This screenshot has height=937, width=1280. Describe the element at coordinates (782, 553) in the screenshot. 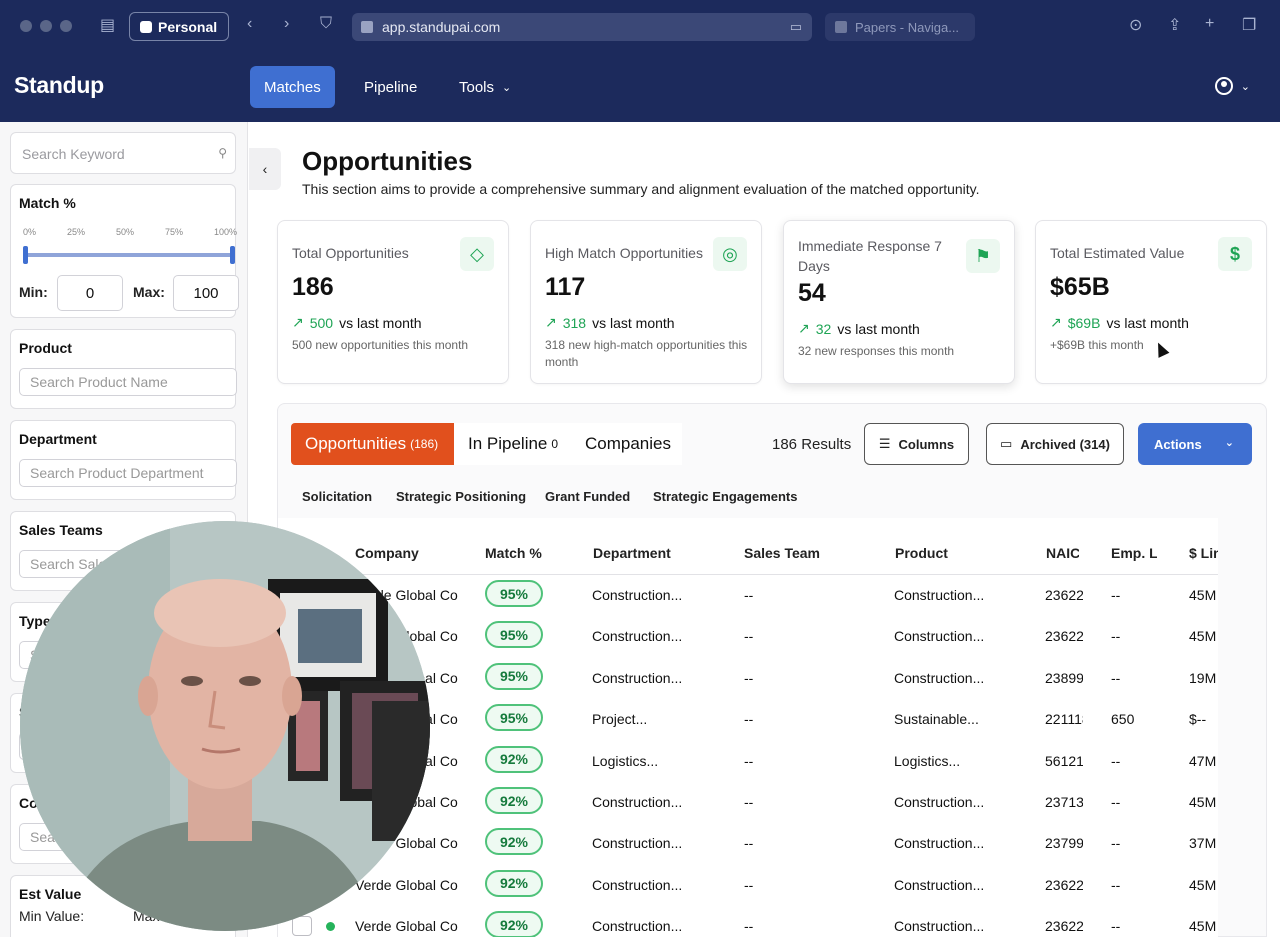

I see `col-header-sales-team: Sales Team` at that location.